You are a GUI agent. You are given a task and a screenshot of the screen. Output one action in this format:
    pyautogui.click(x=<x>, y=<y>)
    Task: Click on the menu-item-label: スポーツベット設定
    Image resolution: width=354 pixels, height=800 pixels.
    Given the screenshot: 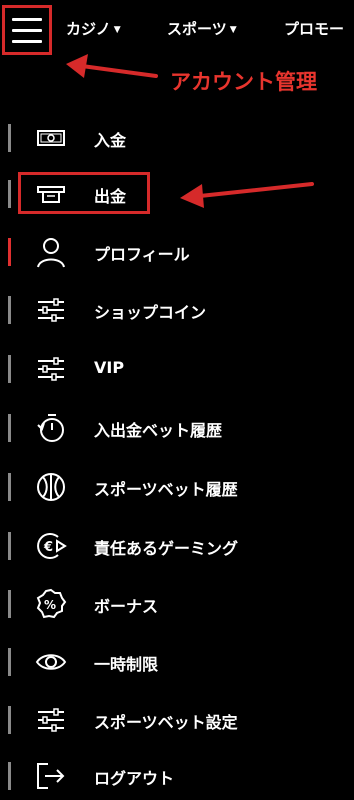 What is the action you would take?
    pyautogui.click(x=166, y=722)
    